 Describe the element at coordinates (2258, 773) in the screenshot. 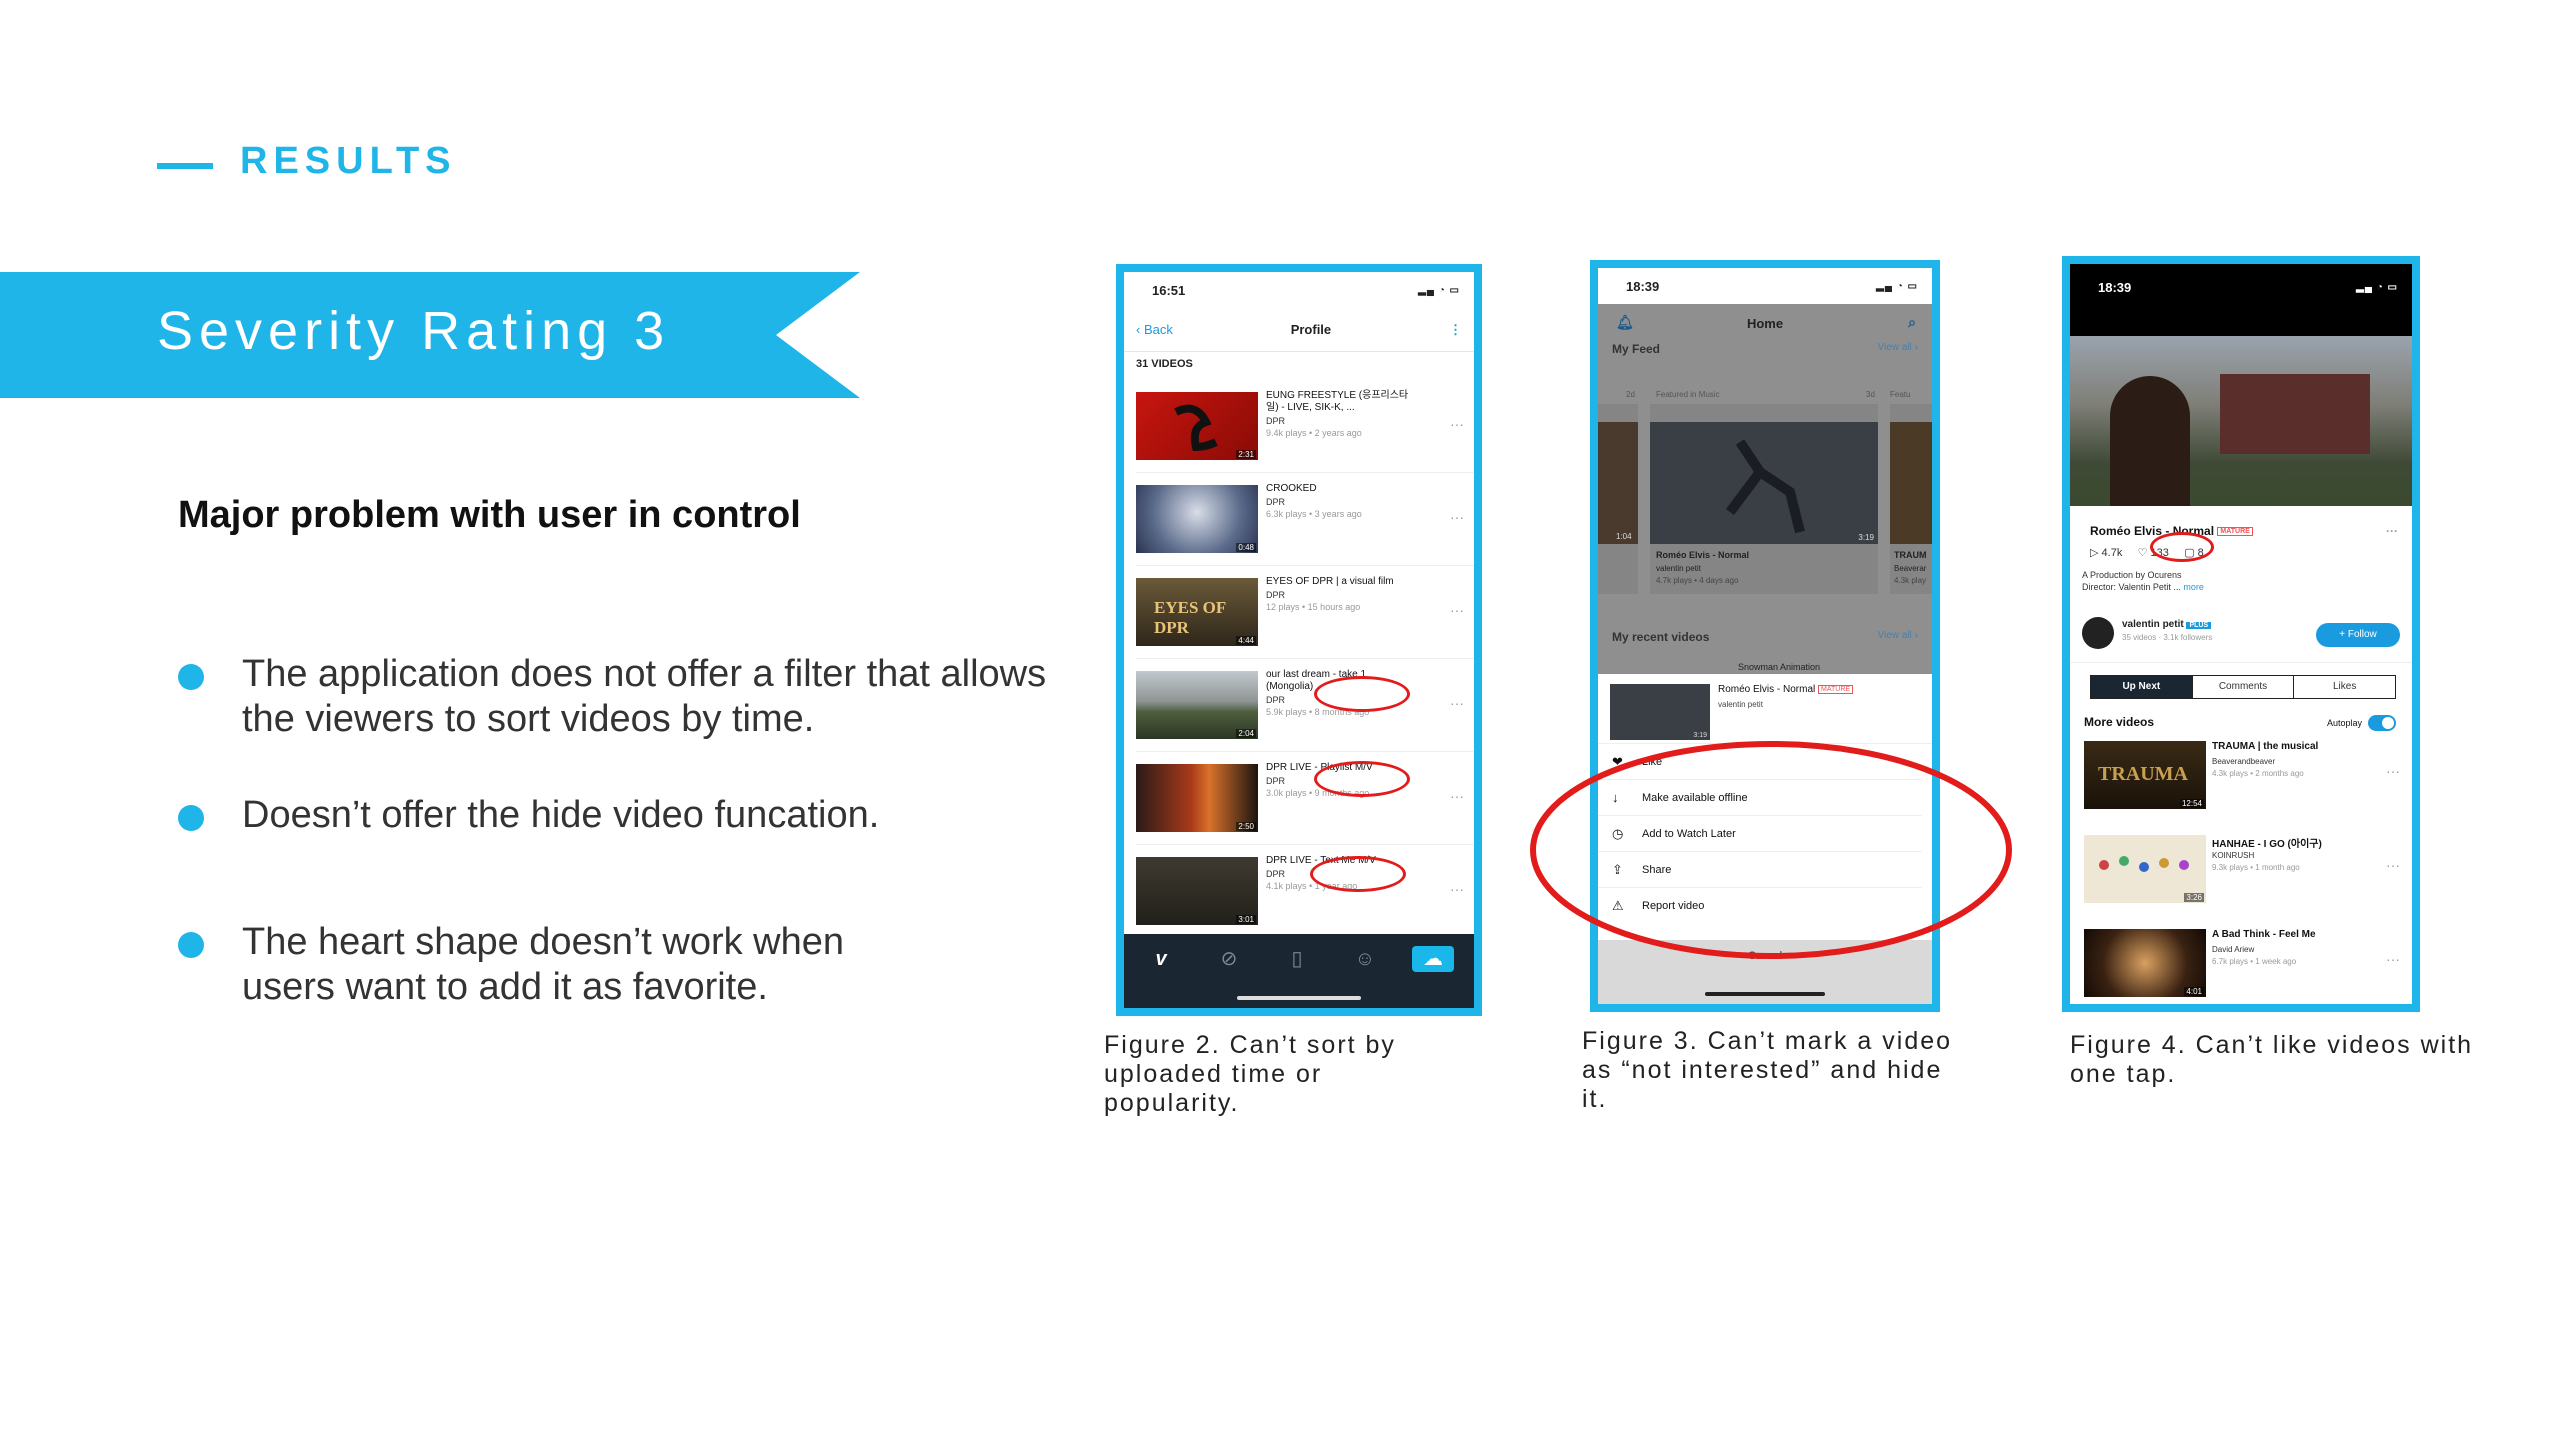

I see `video-meta: 4.3k plays • 2 months ago` at that location.